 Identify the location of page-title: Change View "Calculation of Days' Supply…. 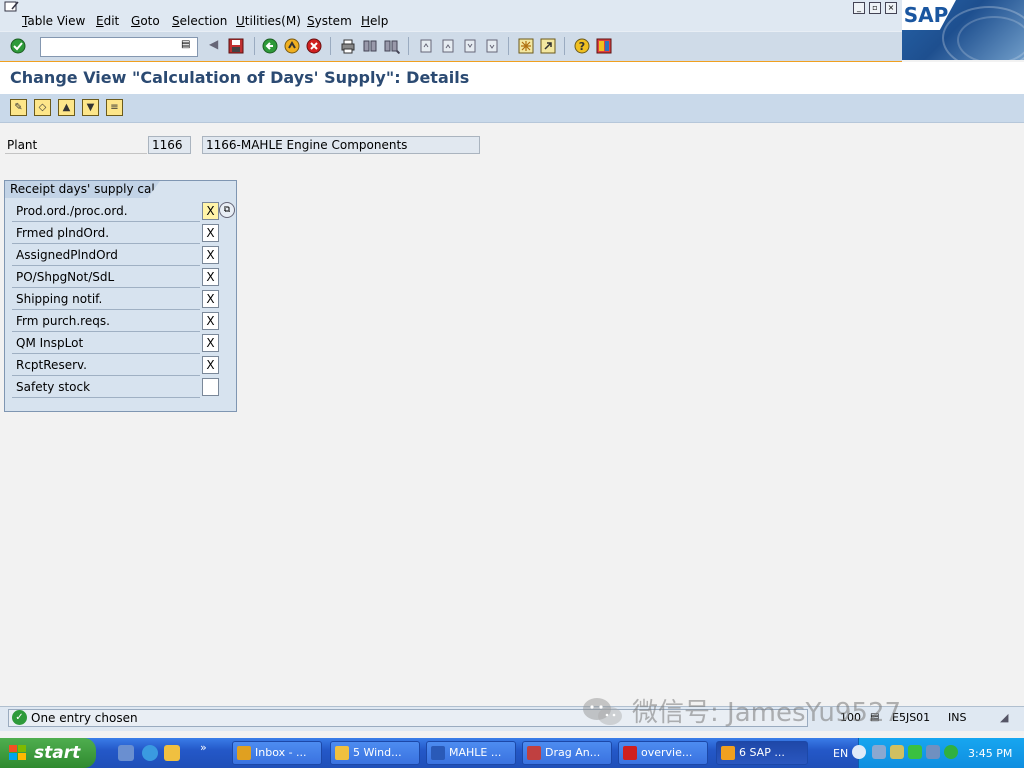
(240, 77).